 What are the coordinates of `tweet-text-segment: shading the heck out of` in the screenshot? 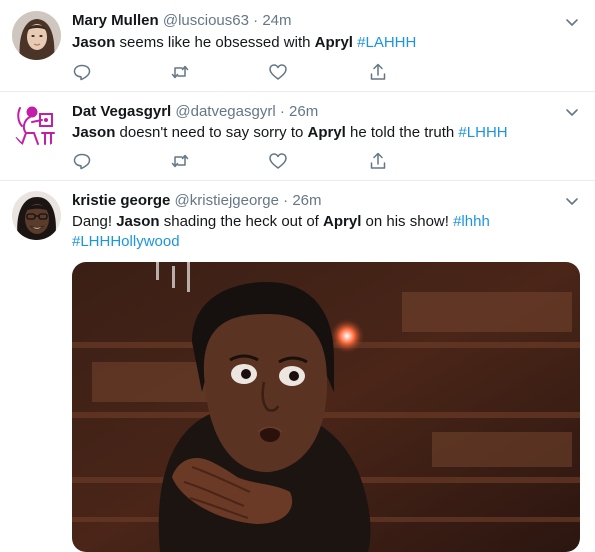 It's located at (241, 221).